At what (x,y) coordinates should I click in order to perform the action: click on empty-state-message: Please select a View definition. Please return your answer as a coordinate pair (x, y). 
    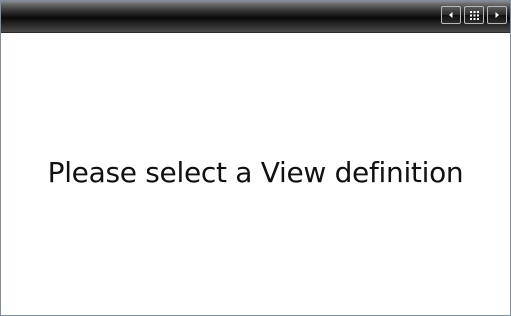
    Looking at the image, I should click on (255, 172).